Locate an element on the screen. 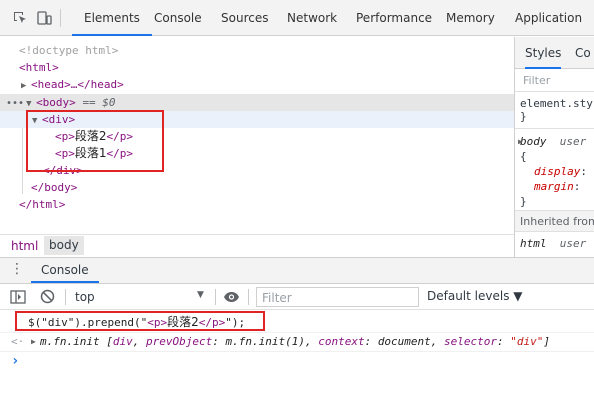 The image size is (594, 400). log-levels-dropdown: Default levels ▼ is located at coordinates (475, 296).